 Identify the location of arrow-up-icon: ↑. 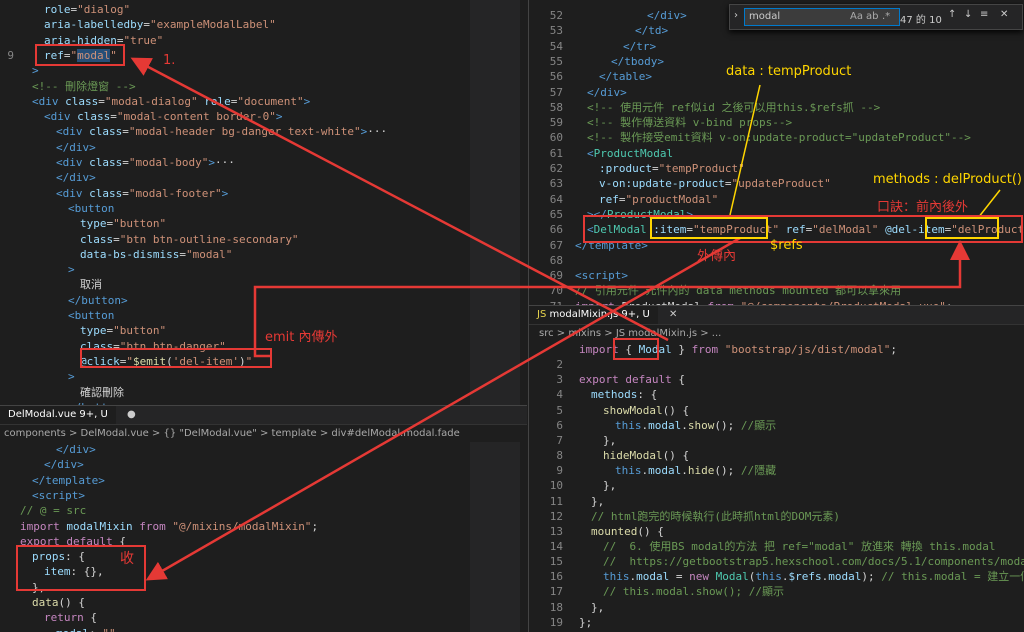
(952, 14).